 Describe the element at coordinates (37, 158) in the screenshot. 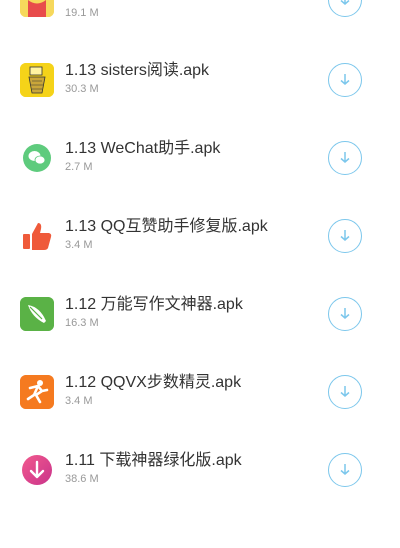

I see `wechat-icon` at that location.